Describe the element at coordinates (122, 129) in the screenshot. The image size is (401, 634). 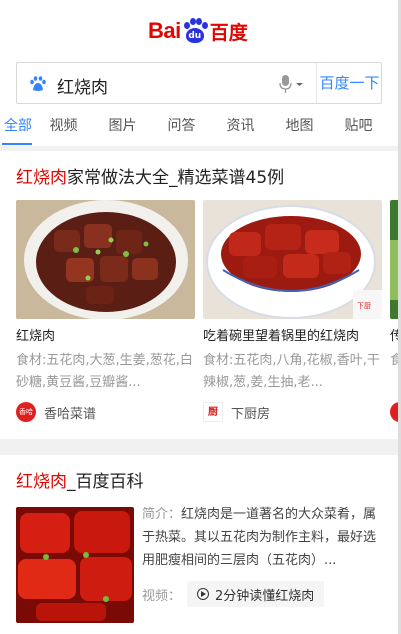
I see `tab-images: 图片` at that location.